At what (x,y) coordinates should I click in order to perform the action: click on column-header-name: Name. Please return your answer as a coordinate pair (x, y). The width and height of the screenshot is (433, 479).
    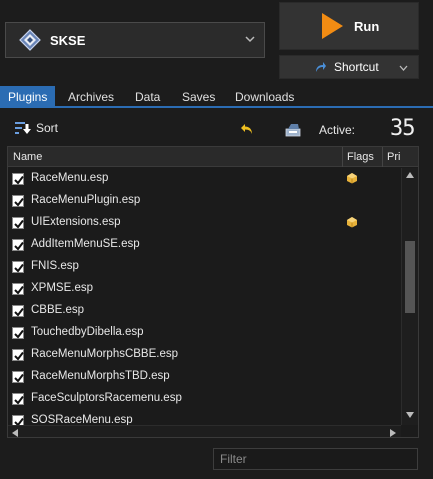
    Looking at the image, I should click on (27, 157).